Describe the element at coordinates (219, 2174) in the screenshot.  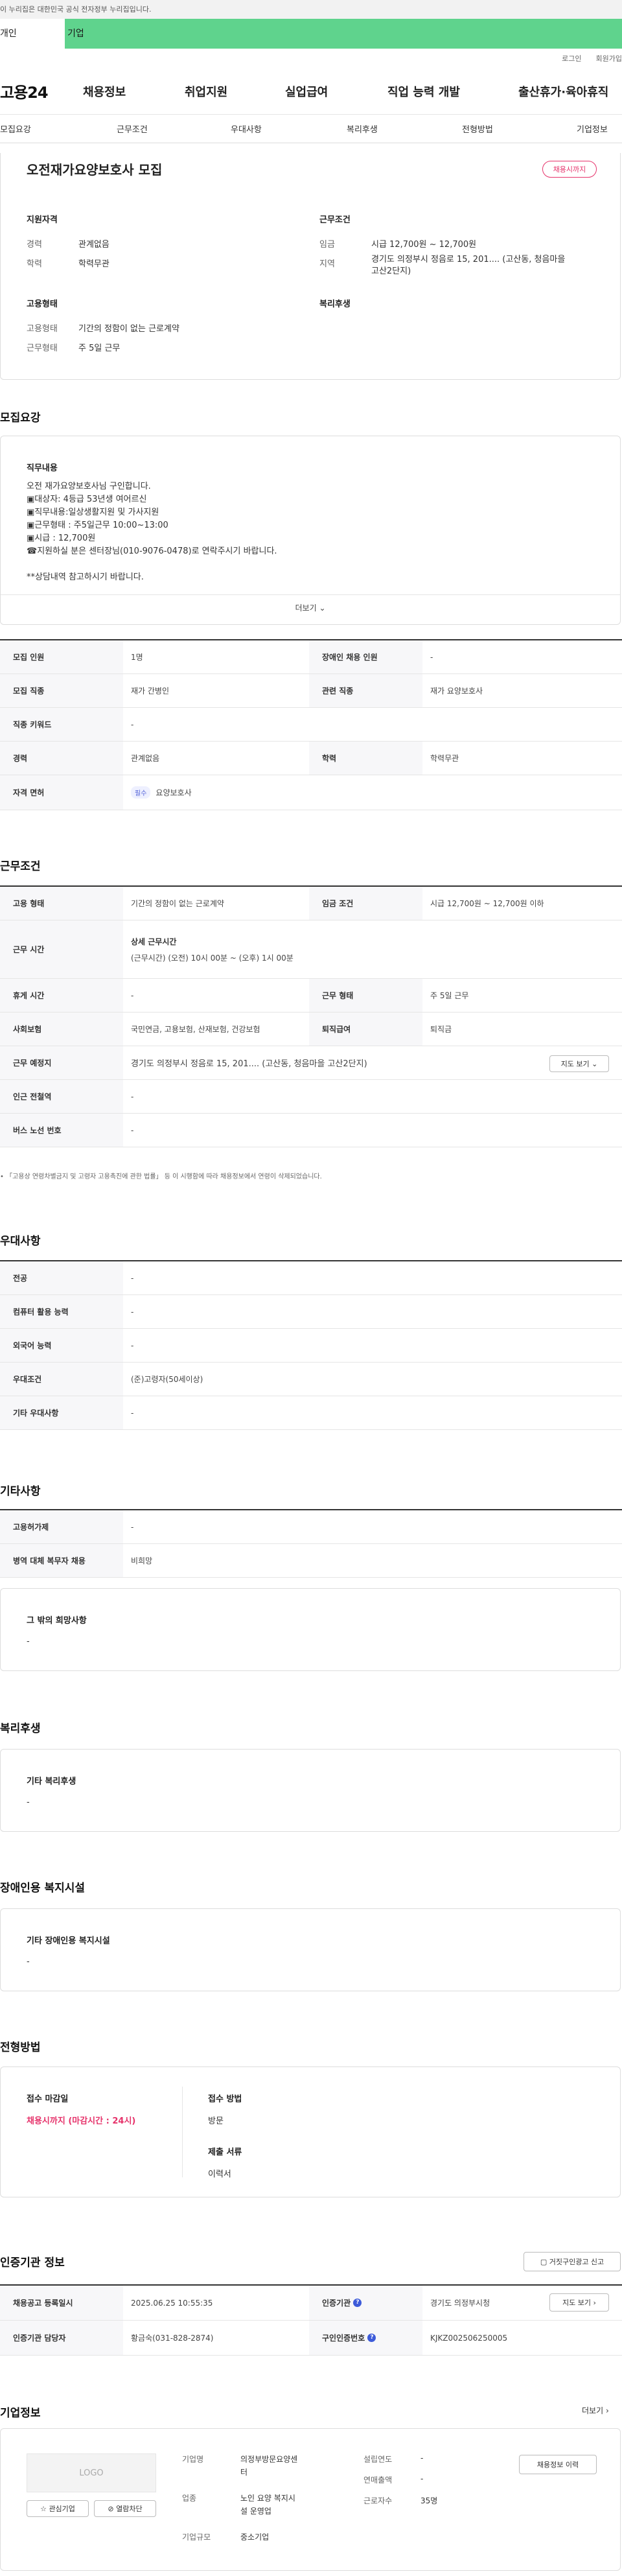
I see `docs-value: 이력서` at that location.